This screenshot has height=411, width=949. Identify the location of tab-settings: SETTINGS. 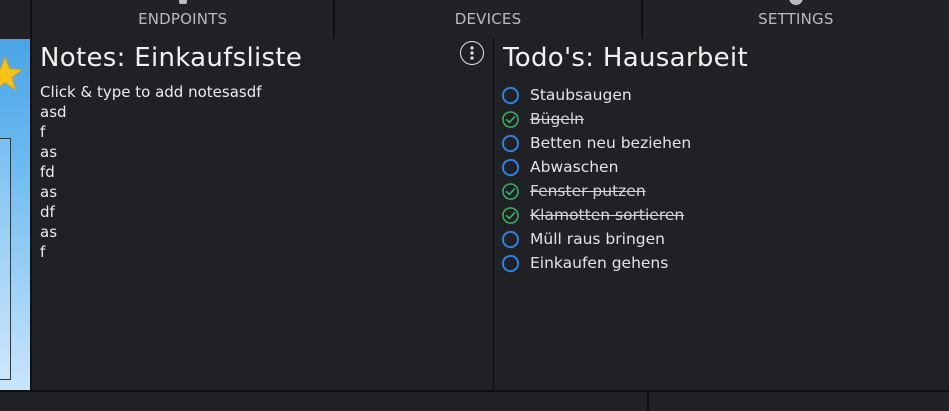
(796, 19).